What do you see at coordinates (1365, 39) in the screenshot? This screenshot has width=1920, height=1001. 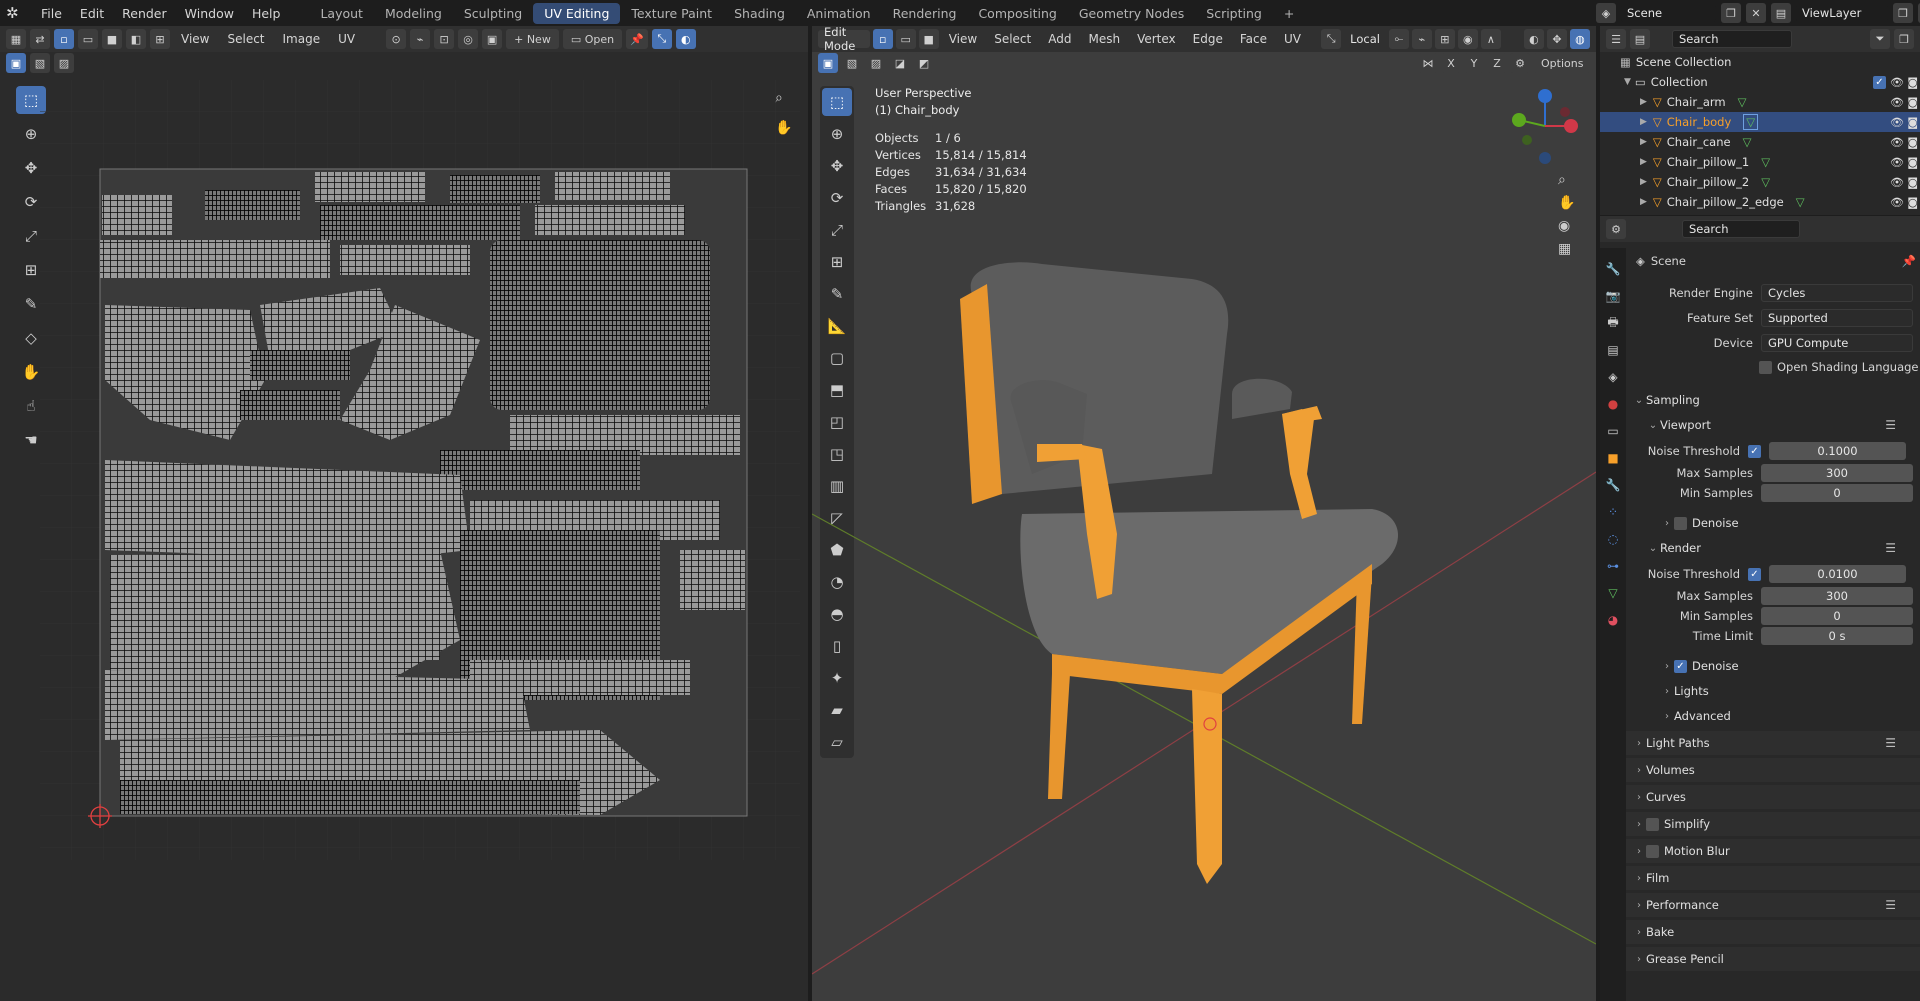 I see `orientation-dropdown: Local` at bounding box center [1365, 39].